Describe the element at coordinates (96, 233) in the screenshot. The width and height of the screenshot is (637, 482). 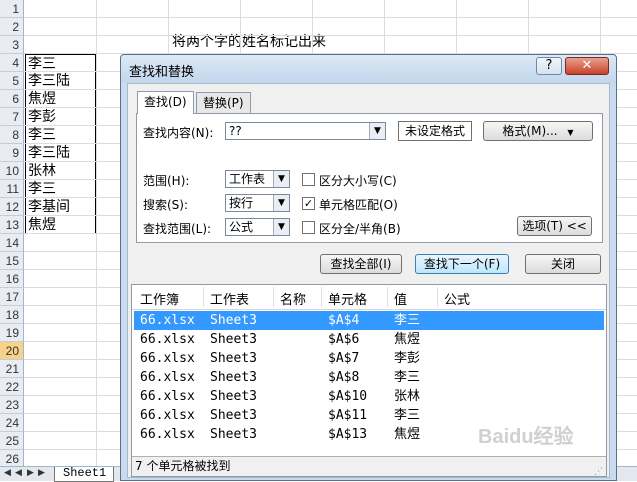
I see `gridline` at that location.